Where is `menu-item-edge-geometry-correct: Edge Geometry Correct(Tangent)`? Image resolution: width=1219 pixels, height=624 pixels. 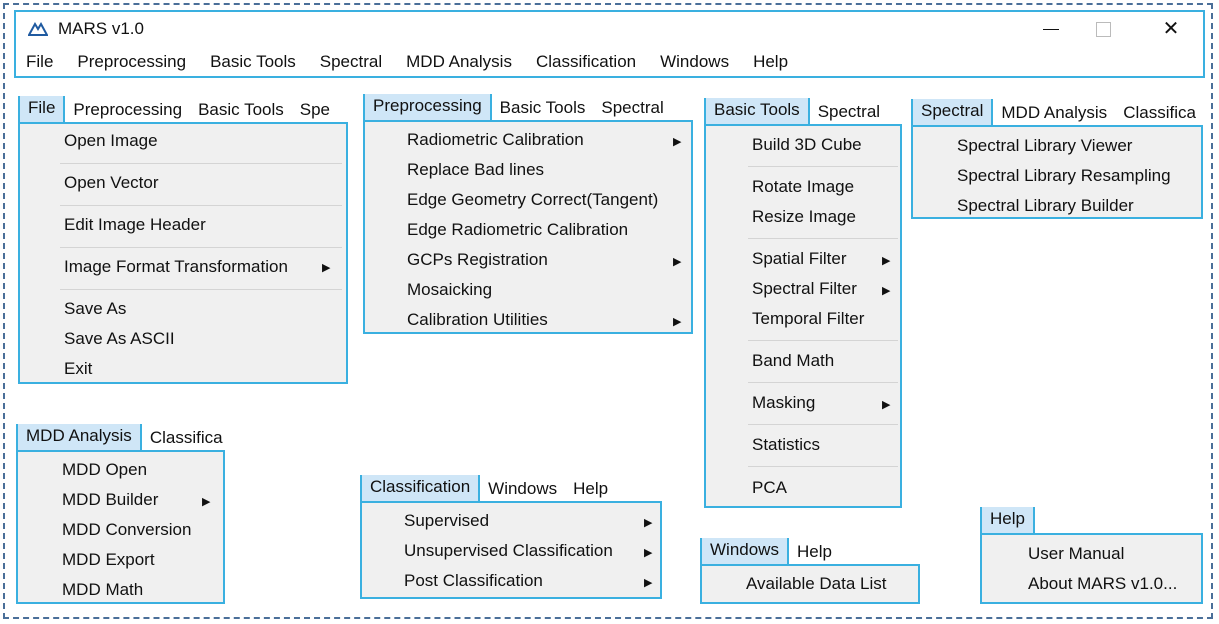 menu-item-edge-geometry-correct: Edge Geometry Correct(Tangent) is located at coordinates (532, 200).